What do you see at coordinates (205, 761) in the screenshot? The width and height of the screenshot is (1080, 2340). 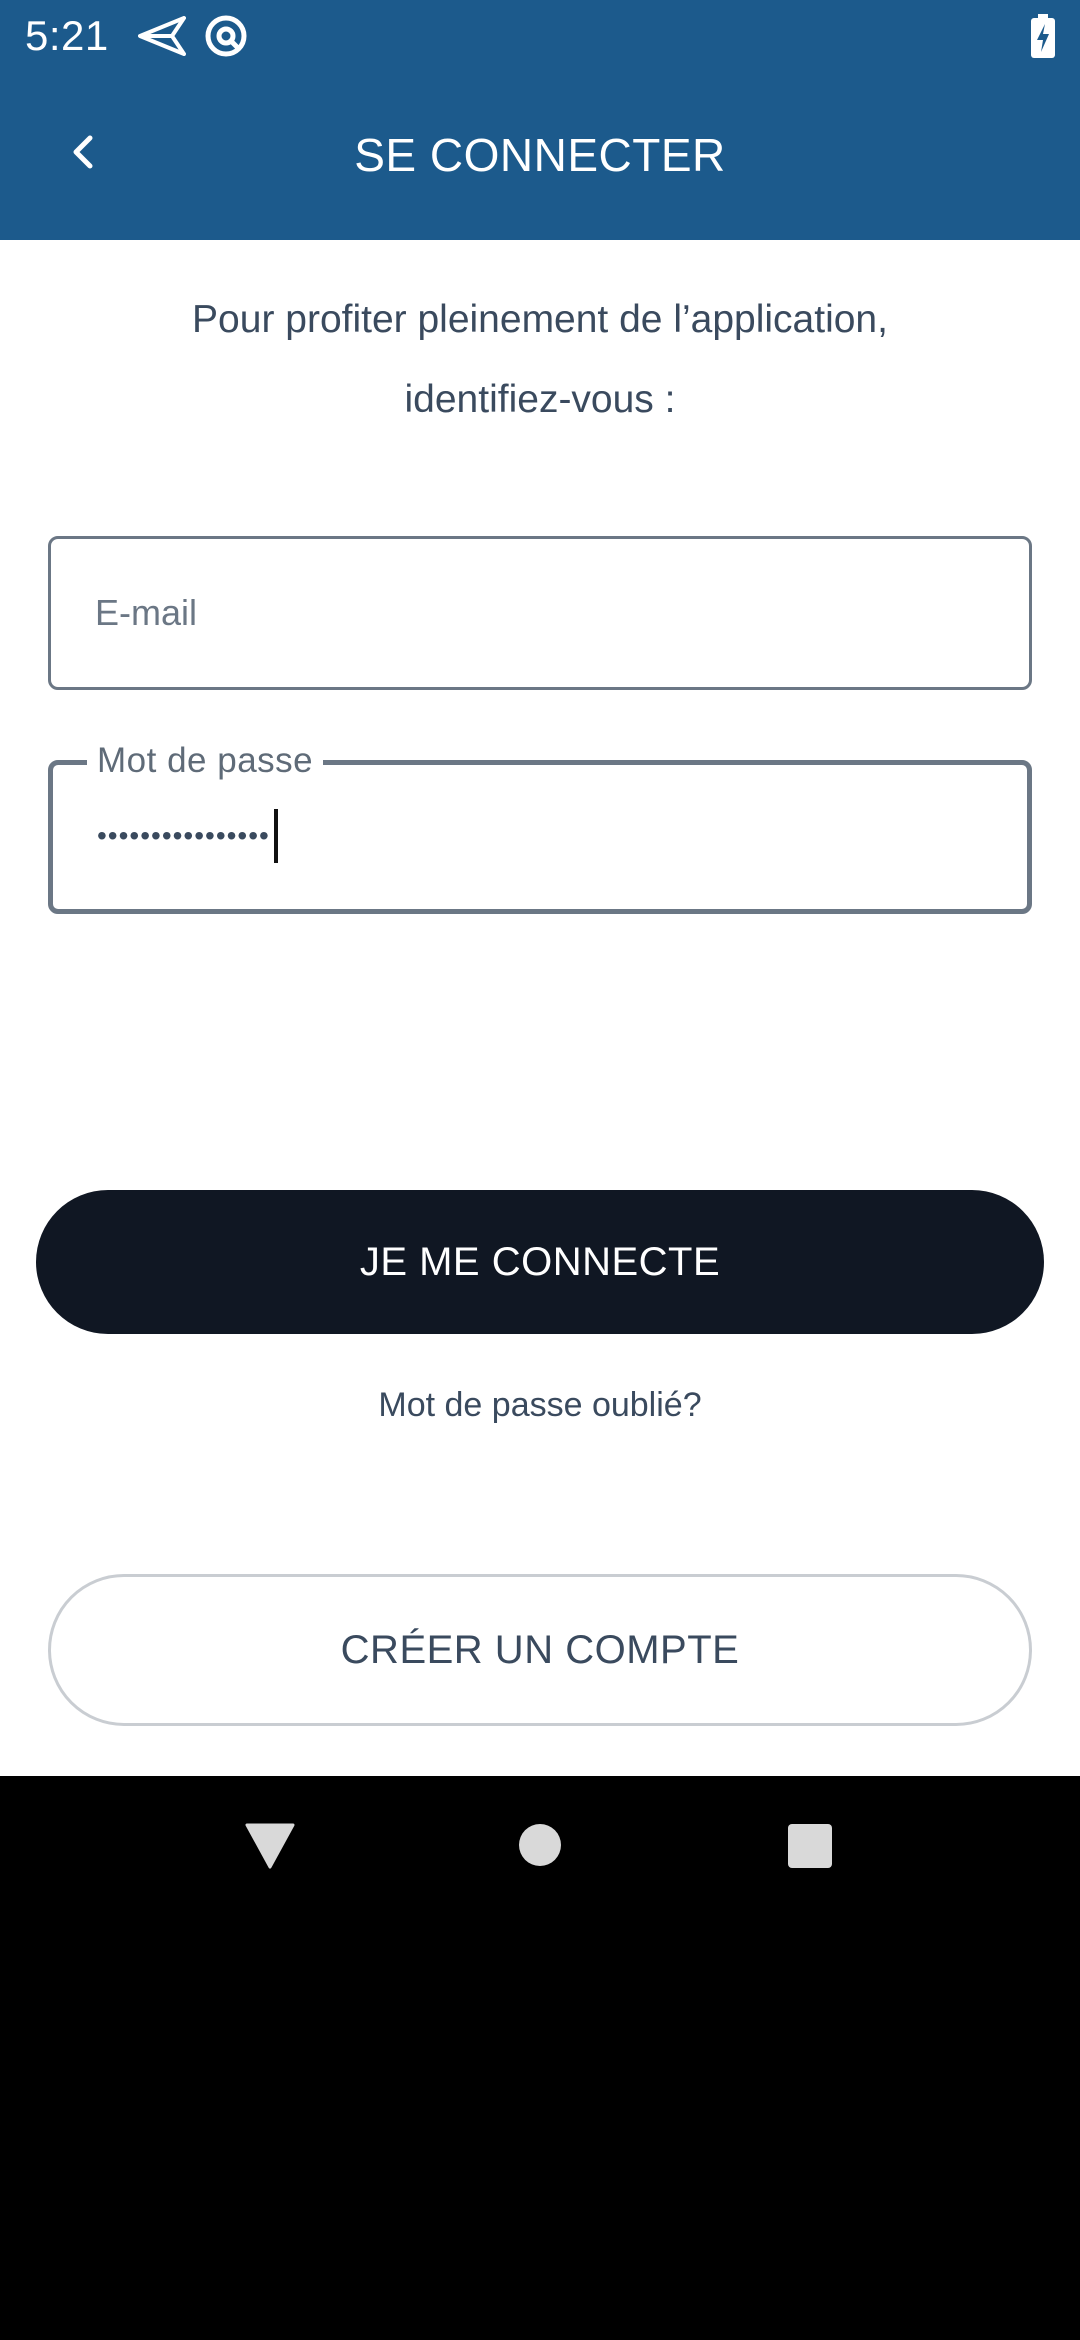 I see `password-label: Mot de passe` at bounding box center [205, 761].